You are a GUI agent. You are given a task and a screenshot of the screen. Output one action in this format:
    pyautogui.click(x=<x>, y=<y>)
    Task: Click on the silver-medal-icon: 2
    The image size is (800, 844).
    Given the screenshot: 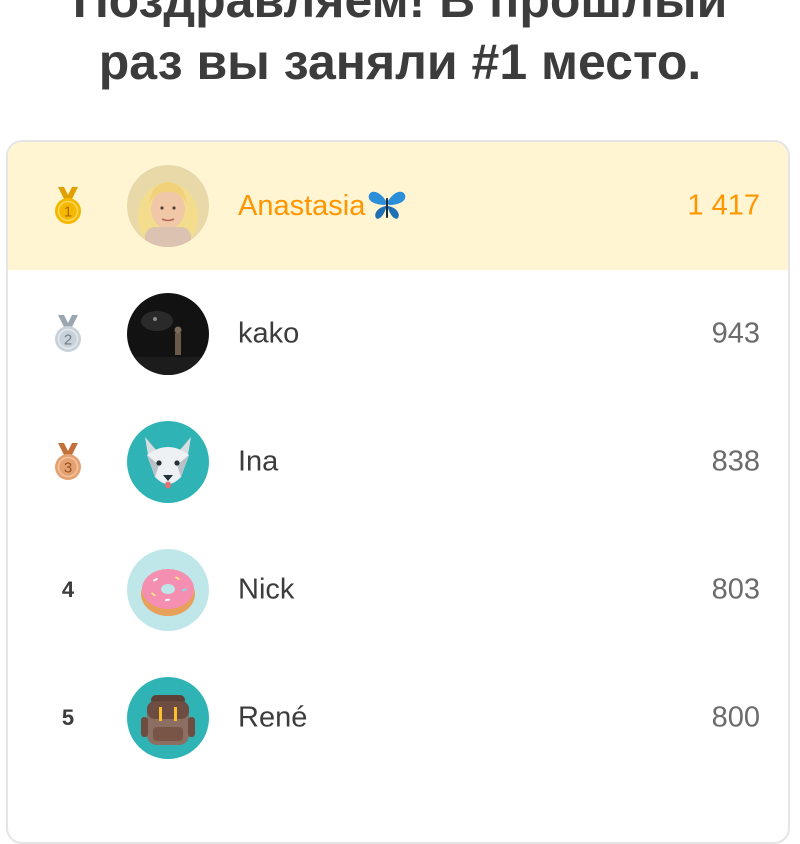 What is the action you would take?
    pyautogui.click(x=68, y=333)
    